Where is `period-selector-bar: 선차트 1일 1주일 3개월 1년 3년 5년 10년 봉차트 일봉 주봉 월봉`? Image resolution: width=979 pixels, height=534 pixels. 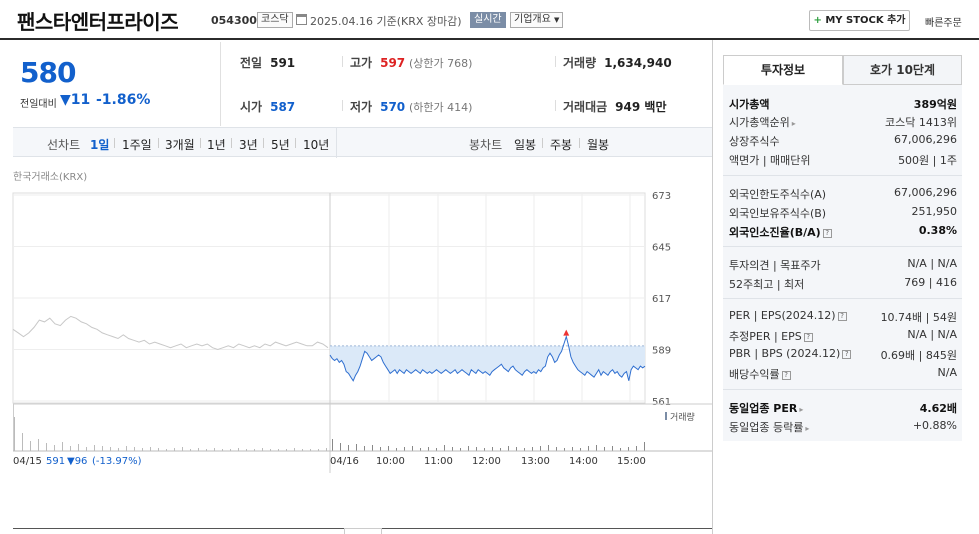
period-selector-bar: 선차트 1일 1주일 3개월 1년 3년 5년 10년 봉차트 일봉 주봉 월봉 is located at coordinates (362, 142).